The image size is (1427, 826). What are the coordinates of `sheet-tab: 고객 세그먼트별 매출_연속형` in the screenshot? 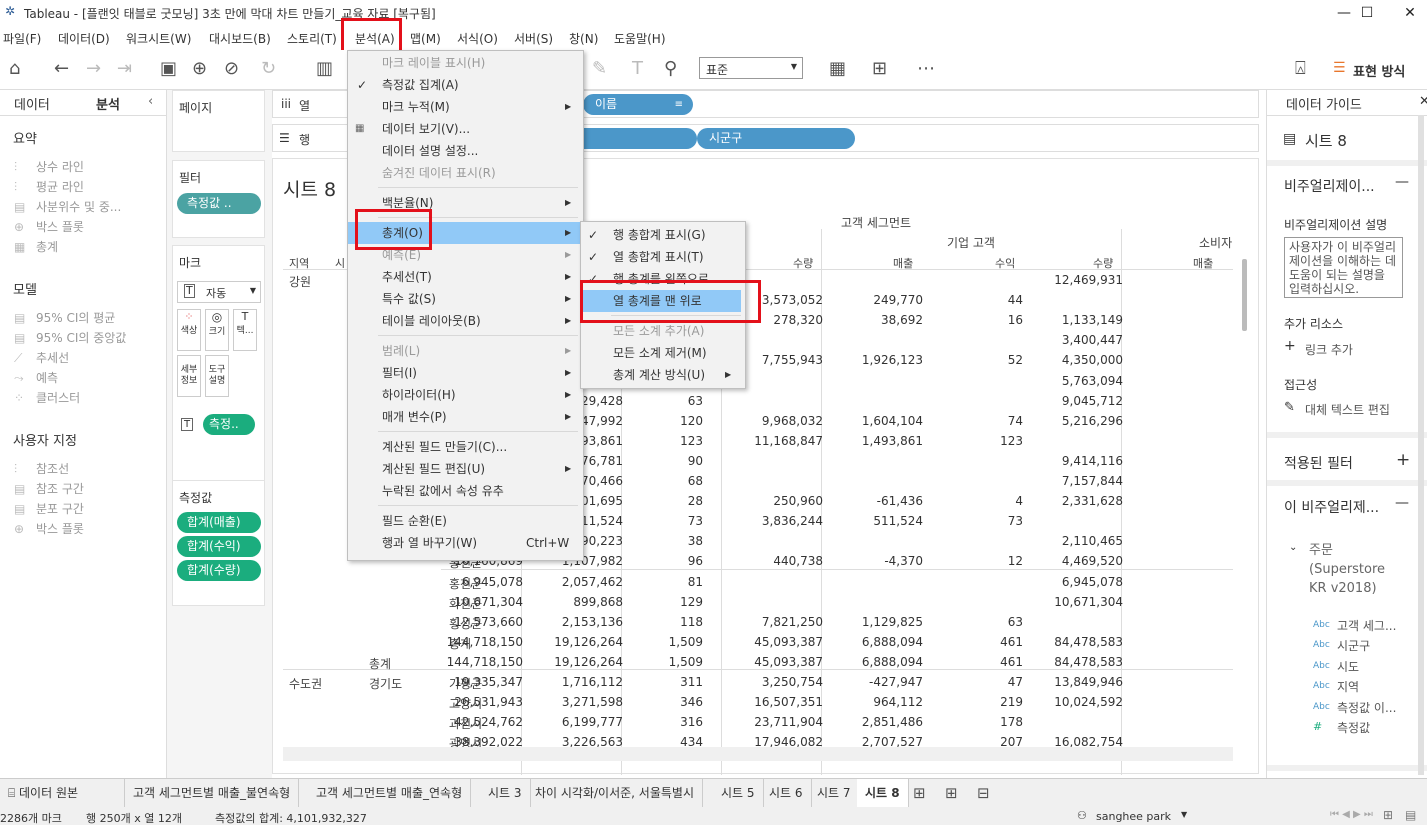 It's located at (390, 793).